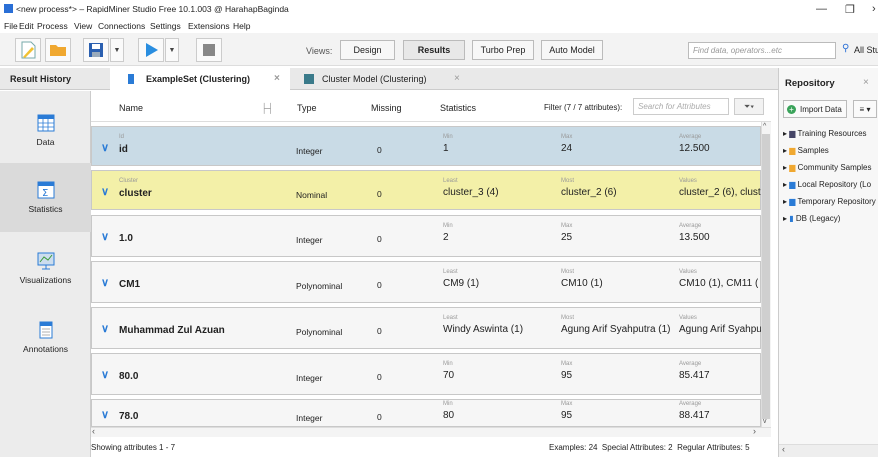  I want to click on attribute-row: ∨ 78.0 Integer 0 Min 80 Max 95 Average 88.417, so click(426, 413).